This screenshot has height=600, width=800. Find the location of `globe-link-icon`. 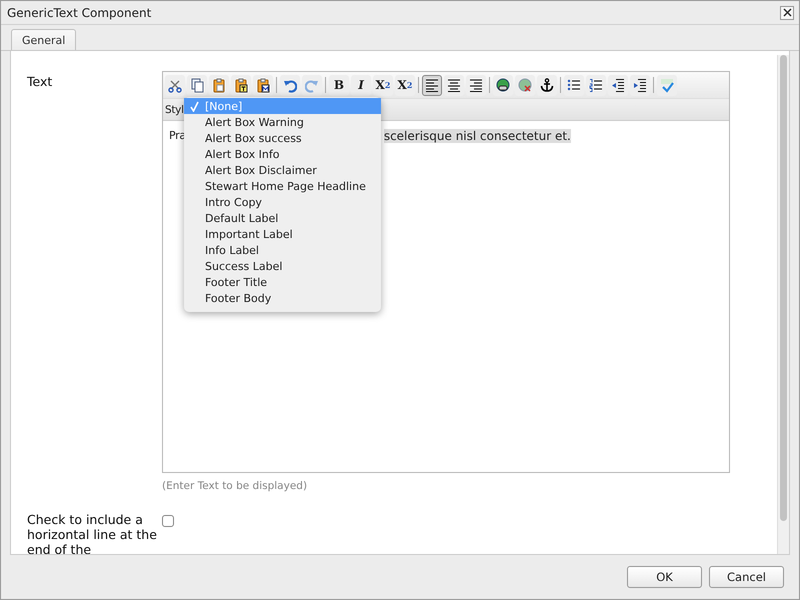

globe-link-icon is located at coordinates (503, 85).